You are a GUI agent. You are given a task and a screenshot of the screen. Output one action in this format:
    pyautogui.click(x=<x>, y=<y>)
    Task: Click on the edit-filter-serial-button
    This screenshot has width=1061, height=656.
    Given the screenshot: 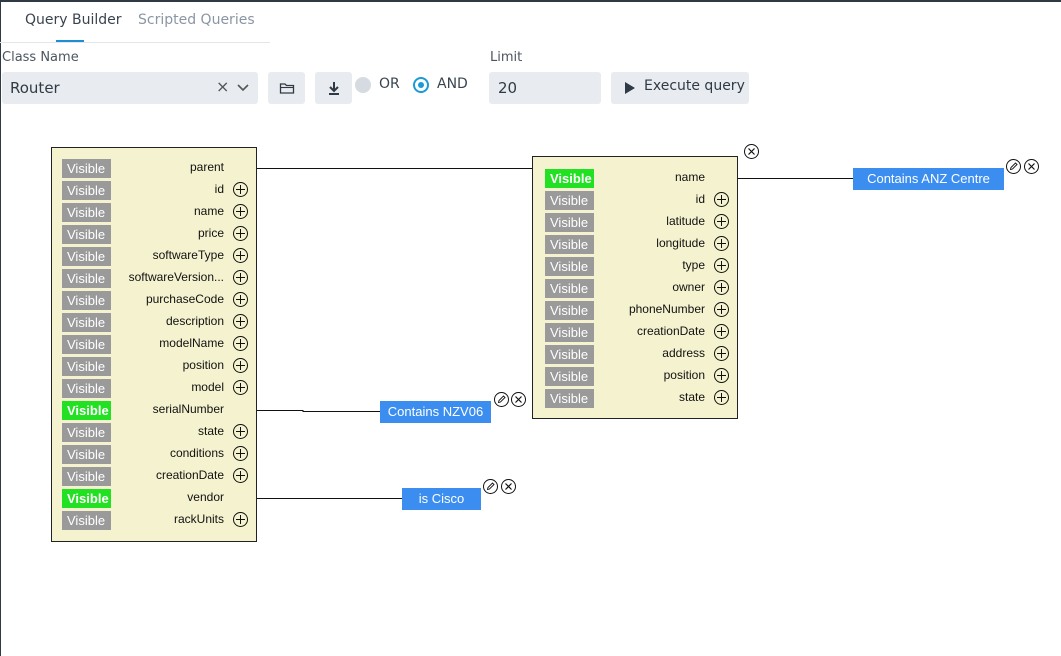 What is the action you would take?
    pyautogui.click(x=501, y=399)
    